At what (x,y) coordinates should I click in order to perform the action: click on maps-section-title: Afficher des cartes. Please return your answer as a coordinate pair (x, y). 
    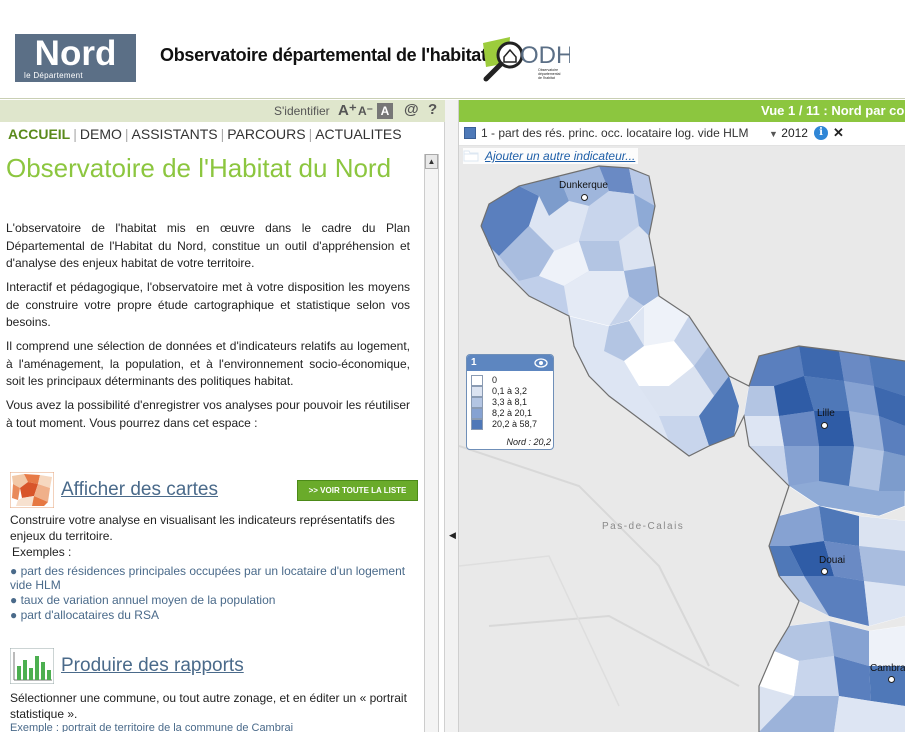
    Looking at the image, I should click on (139, 490).